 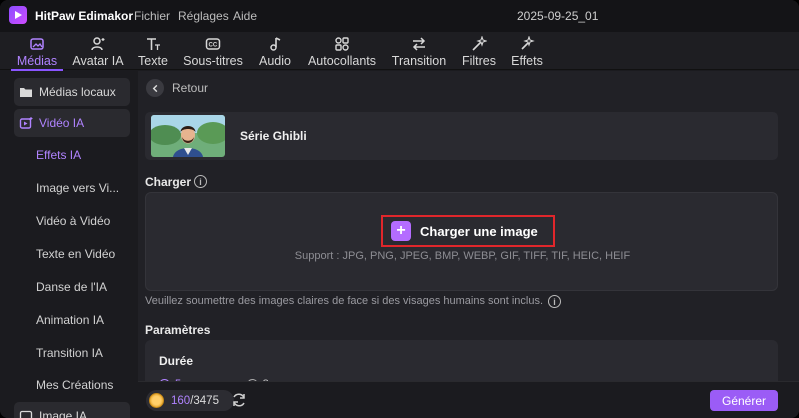 I want to click on tab-medias: Médias, so click(x=37, y=51).